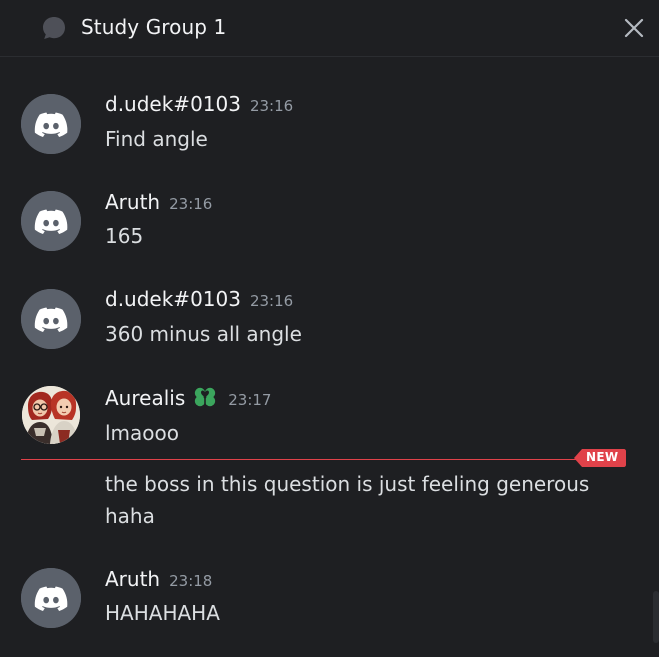 This screenshot has width=659, height=657. I want to click on username: Aurealis, so click(145, 398).